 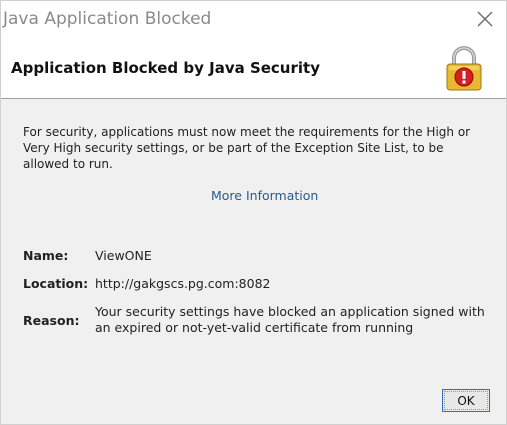 I want to click on location-label: Location:, so click(x=56, y=283).